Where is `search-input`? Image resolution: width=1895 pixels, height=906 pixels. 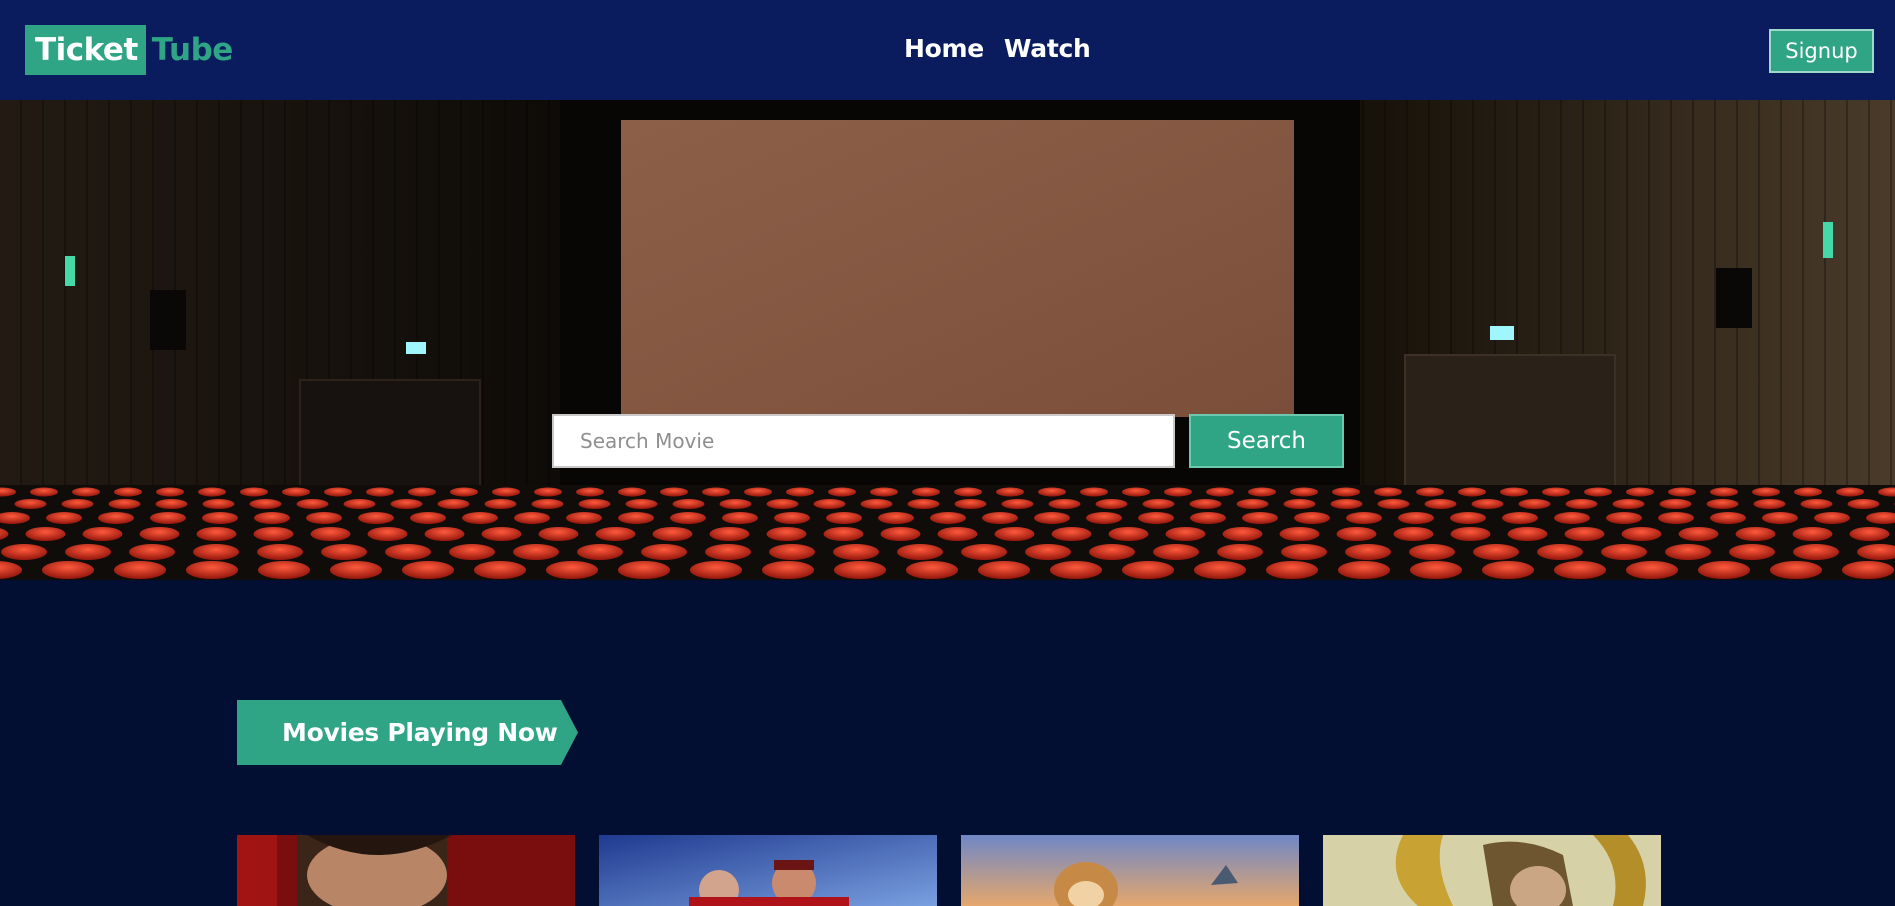
search-input is located at coordinates (863, 441).